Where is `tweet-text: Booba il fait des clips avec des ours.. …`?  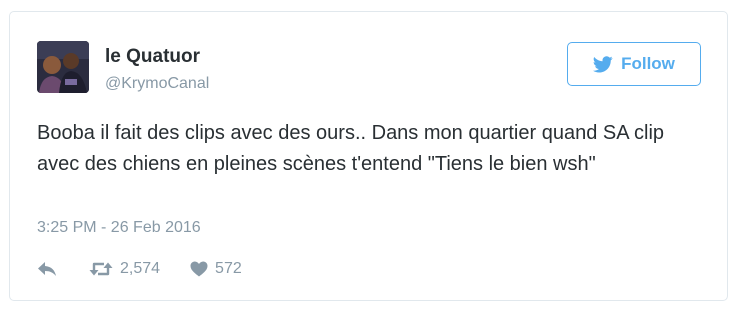
tweet-text: Booba il fait des clips avec des ours.. … is located at coordinates (351, 148).